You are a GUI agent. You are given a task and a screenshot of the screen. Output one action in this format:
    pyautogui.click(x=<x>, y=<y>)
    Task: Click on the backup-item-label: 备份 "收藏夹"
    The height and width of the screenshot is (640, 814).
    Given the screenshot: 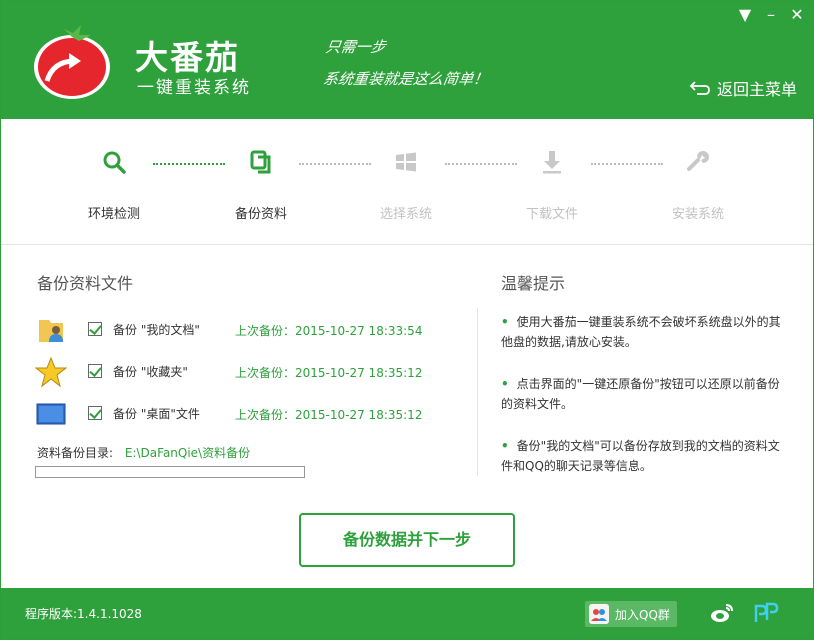 What is the action you would take?
    pyautogui.click(x=150, y=372)
    